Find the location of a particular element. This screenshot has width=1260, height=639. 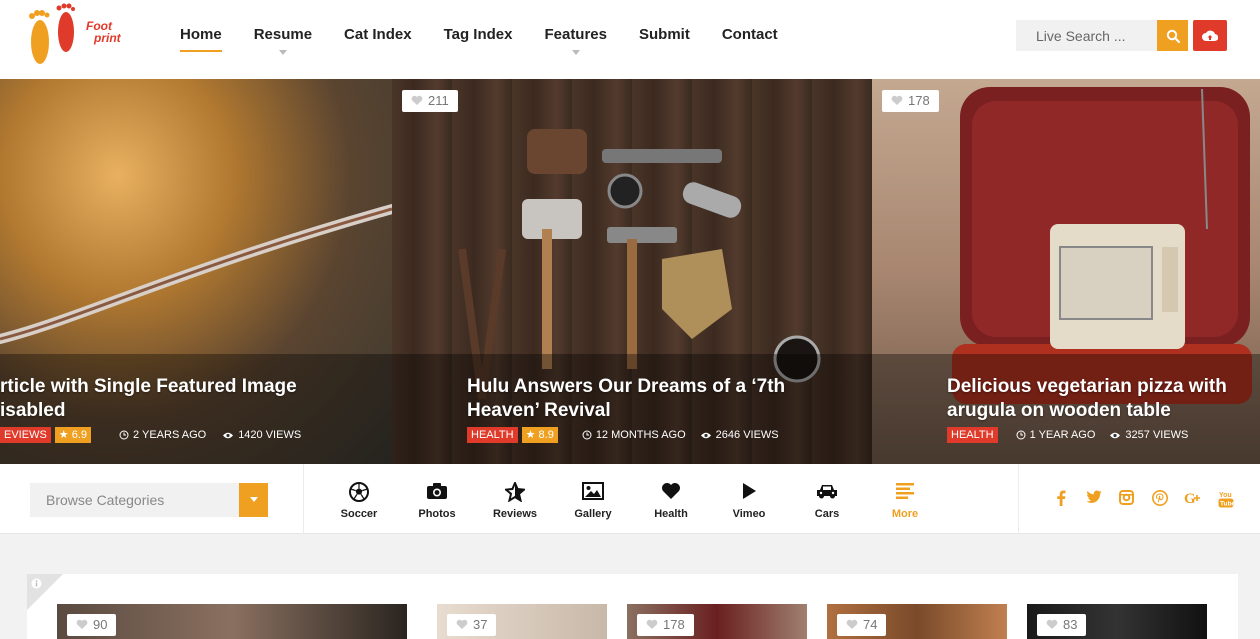

nav-label: Features is located at coordinates (575, 34).